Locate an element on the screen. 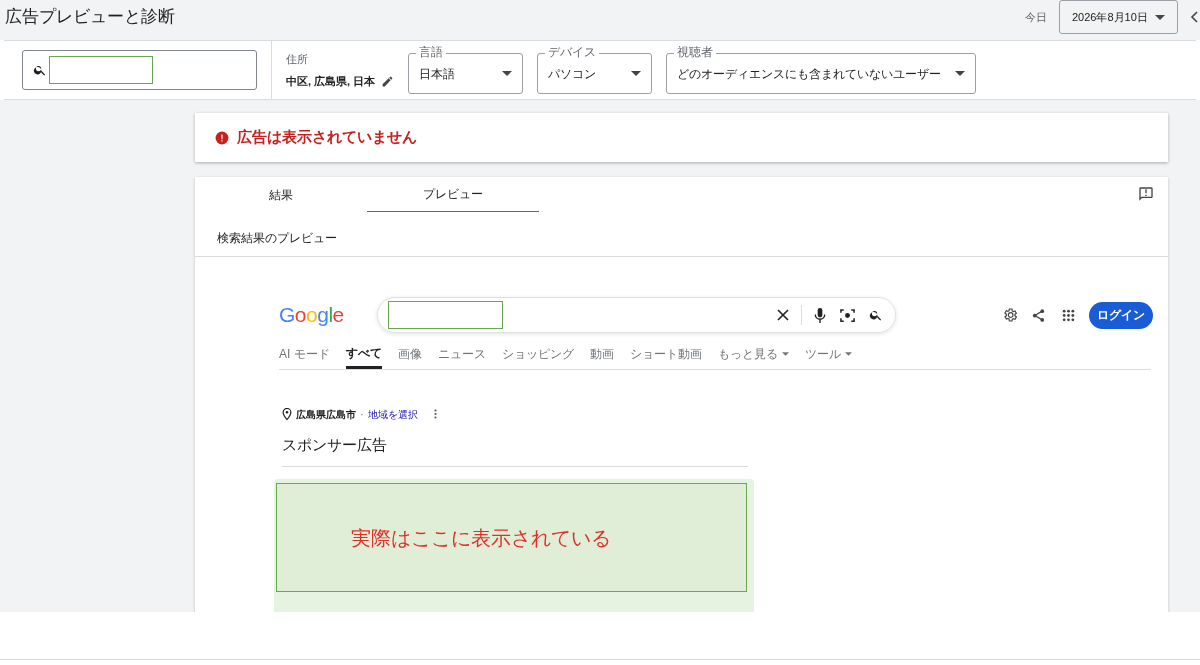 The image size is (1200, 665). select-region-link: 地域を選択 is located at coordinates (392, 414).